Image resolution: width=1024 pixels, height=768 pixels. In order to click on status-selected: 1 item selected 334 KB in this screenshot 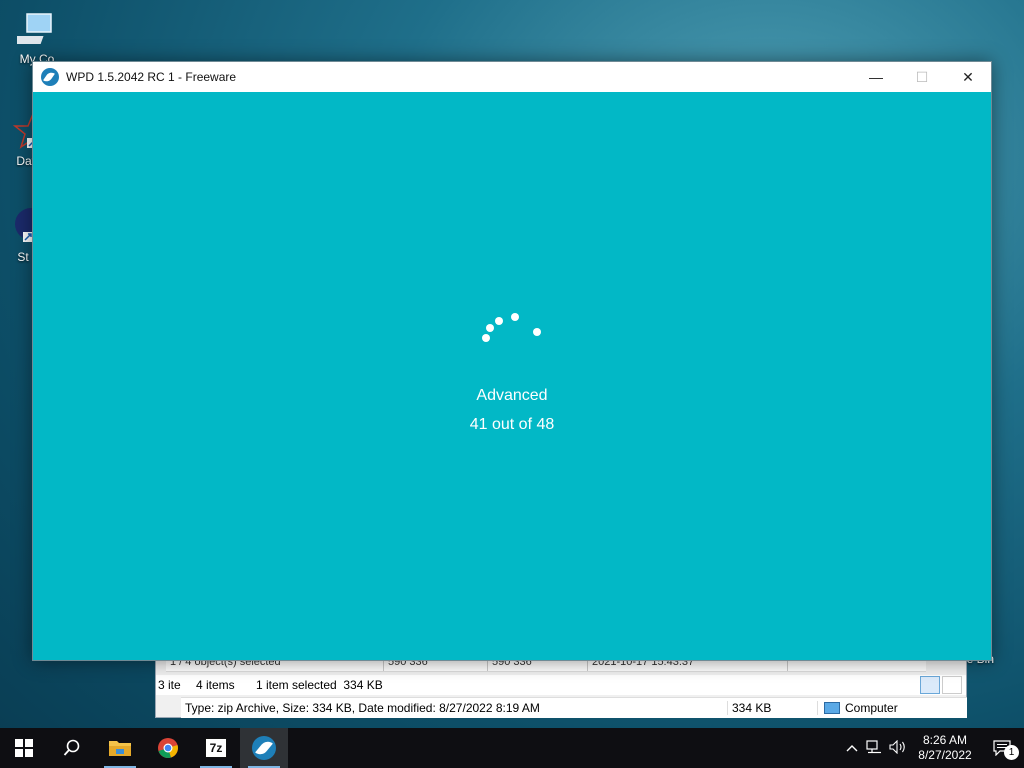, I will do `click(319, 685)`.